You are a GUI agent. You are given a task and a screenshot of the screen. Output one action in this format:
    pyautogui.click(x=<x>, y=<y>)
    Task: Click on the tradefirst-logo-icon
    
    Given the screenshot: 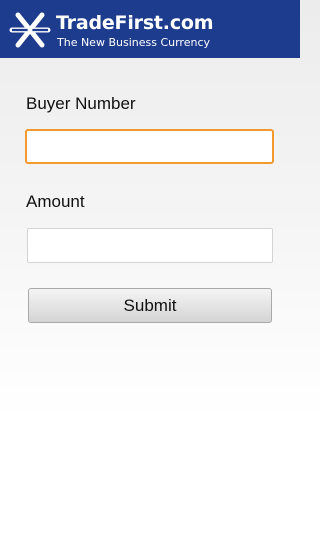 What is the action you would take?
    pyautogui.click(x=30, y=30)
    